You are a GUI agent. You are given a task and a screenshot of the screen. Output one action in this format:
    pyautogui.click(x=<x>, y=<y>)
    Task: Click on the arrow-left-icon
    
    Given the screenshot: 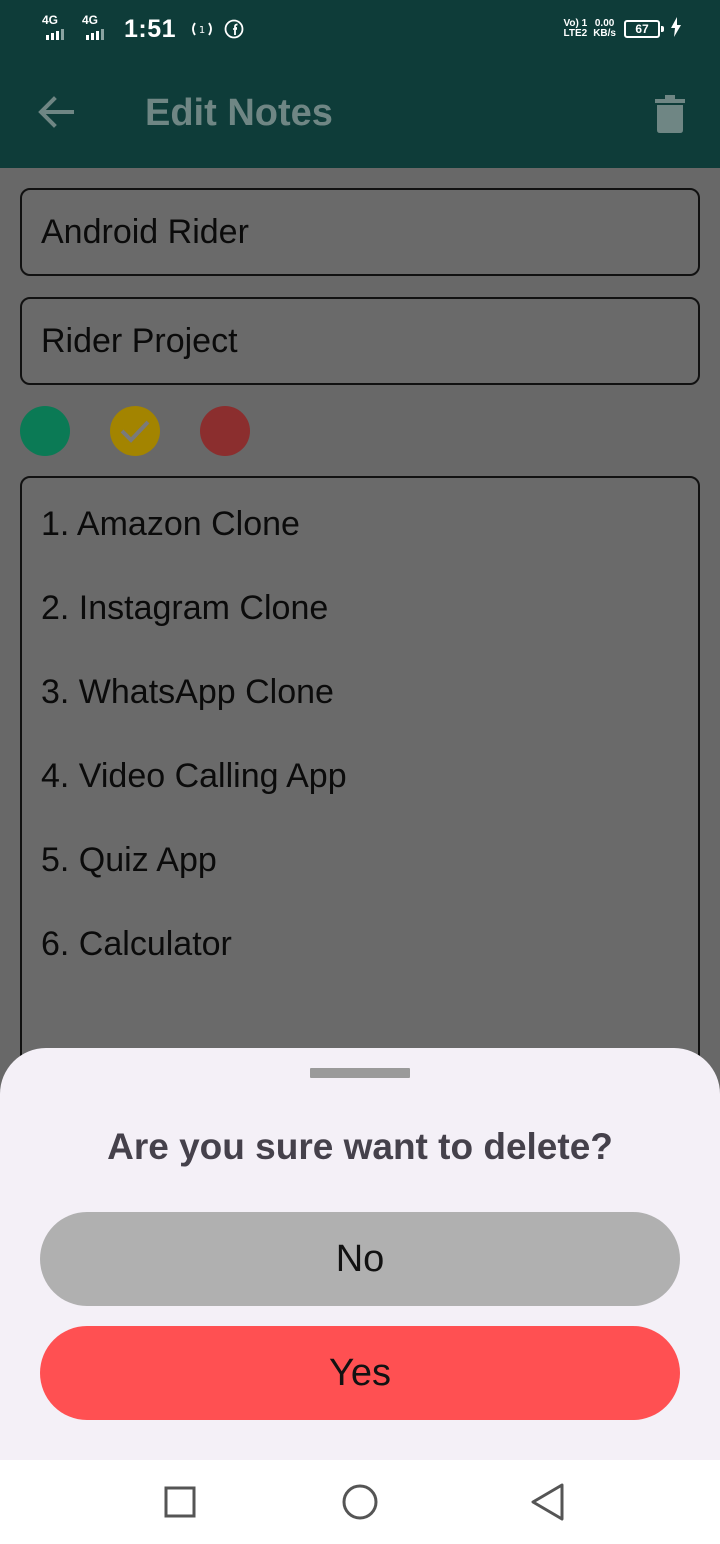 What is the action you would take?
    pyautogui.click(x=56, y=112)
    